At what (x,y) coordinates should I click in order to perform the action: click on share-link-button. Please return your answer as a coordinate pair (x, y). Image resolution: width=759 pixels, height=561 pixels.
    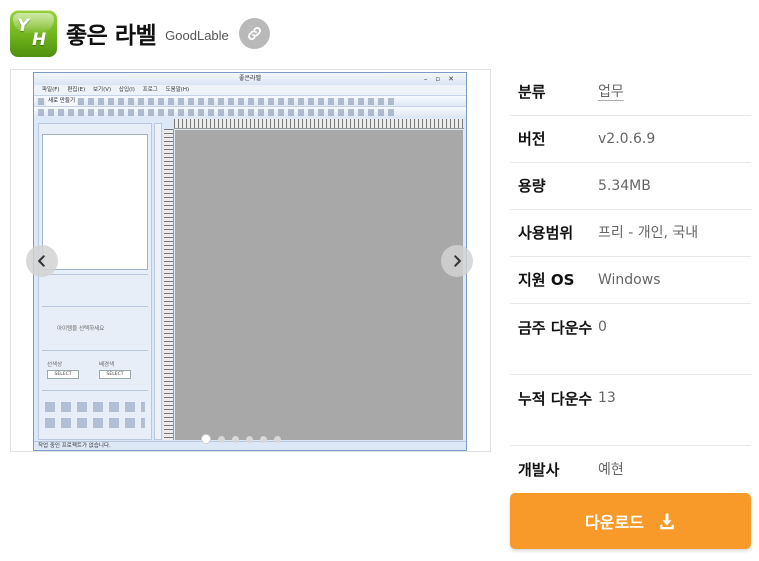
    Looking at the image, I should click on (254, 33).